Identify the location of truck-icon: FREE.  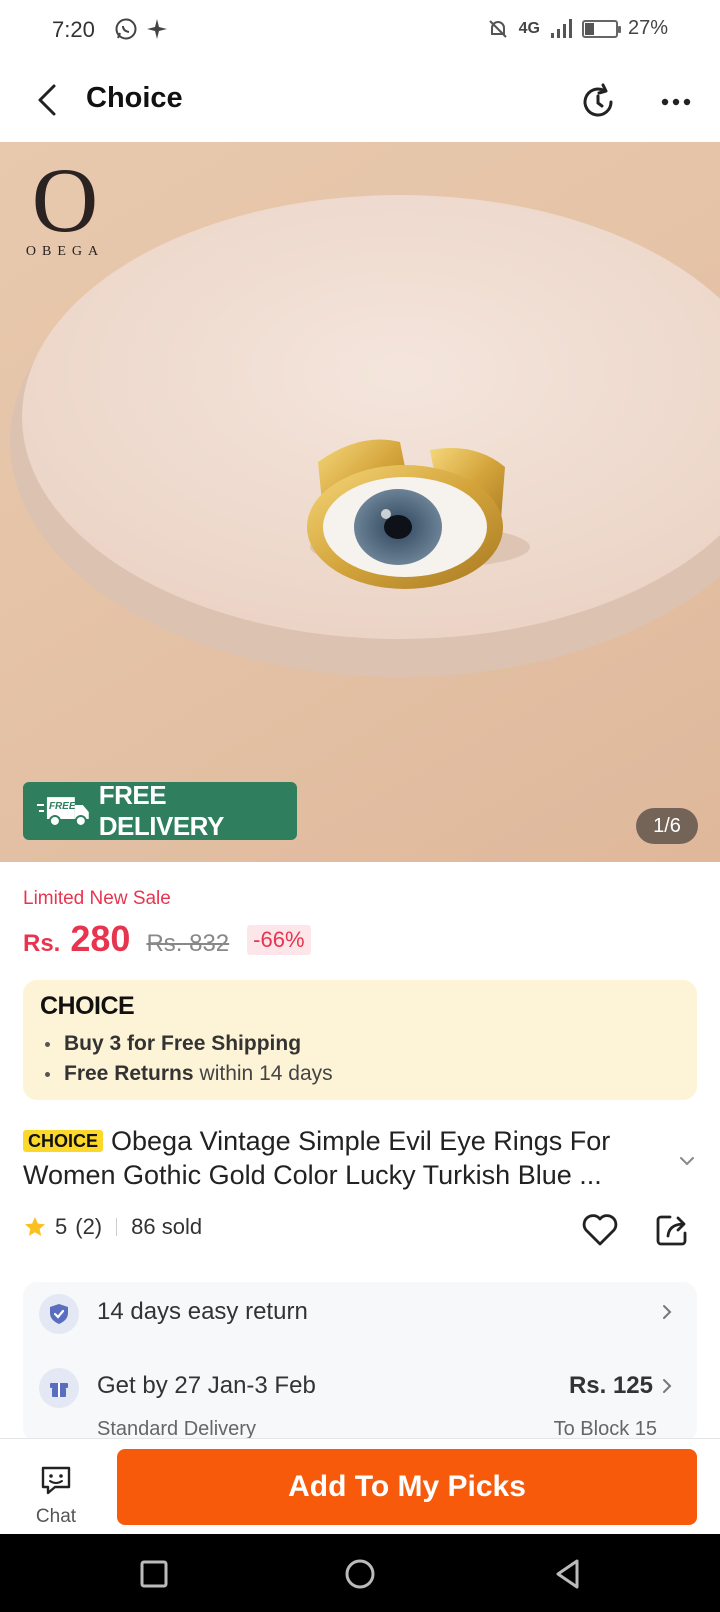
(62, 812).